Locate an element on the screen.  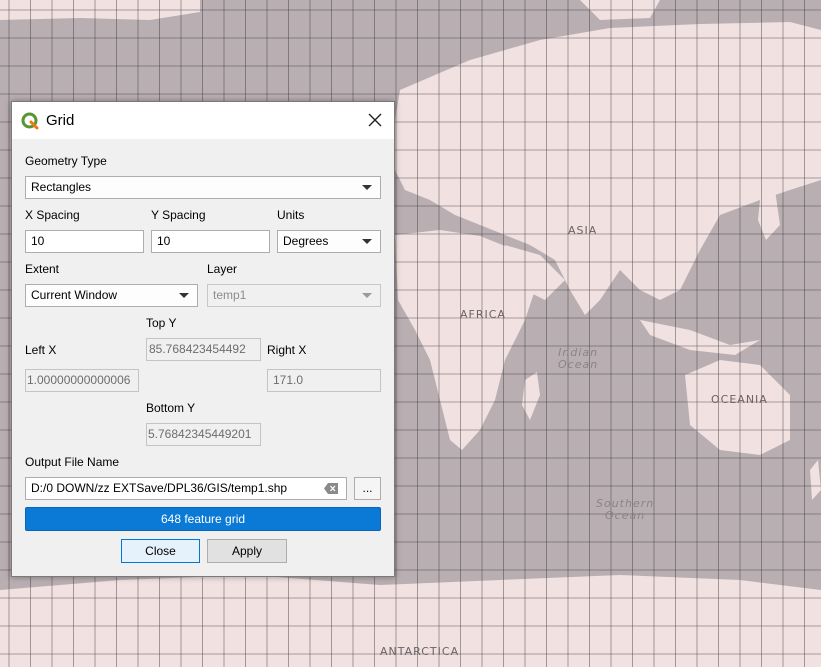
y-spacing-input: 10 is located at coordinates (210, 241).